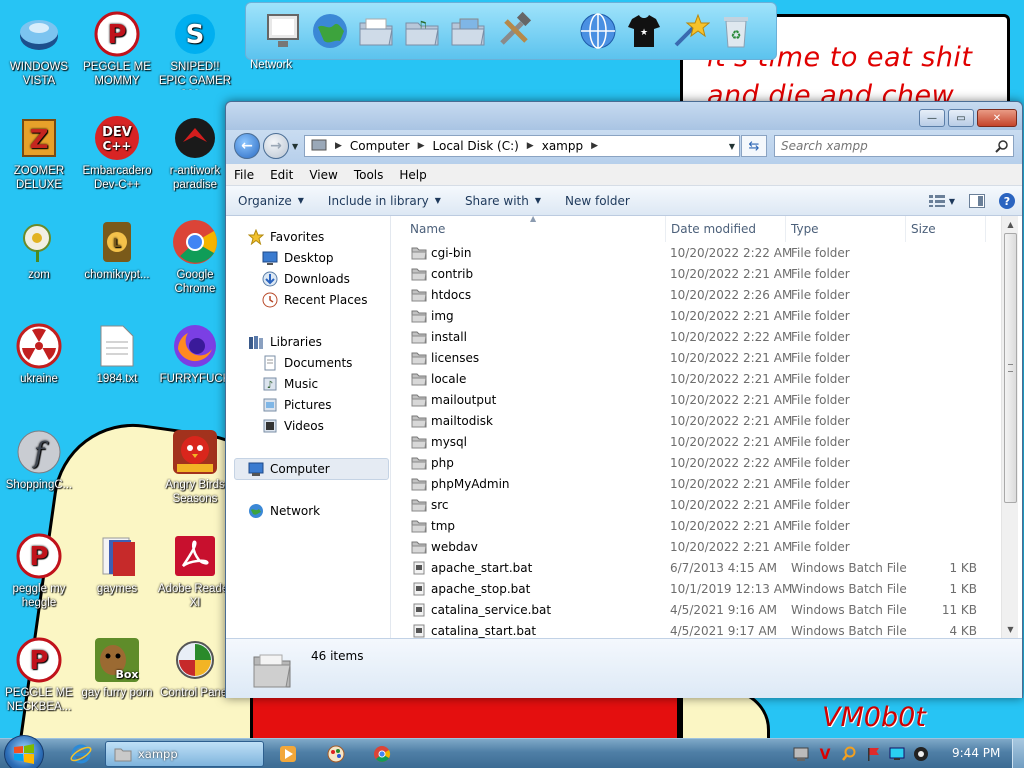  I want to click on scroll-down-arrow-icon: ▼, so click(1010, 629).